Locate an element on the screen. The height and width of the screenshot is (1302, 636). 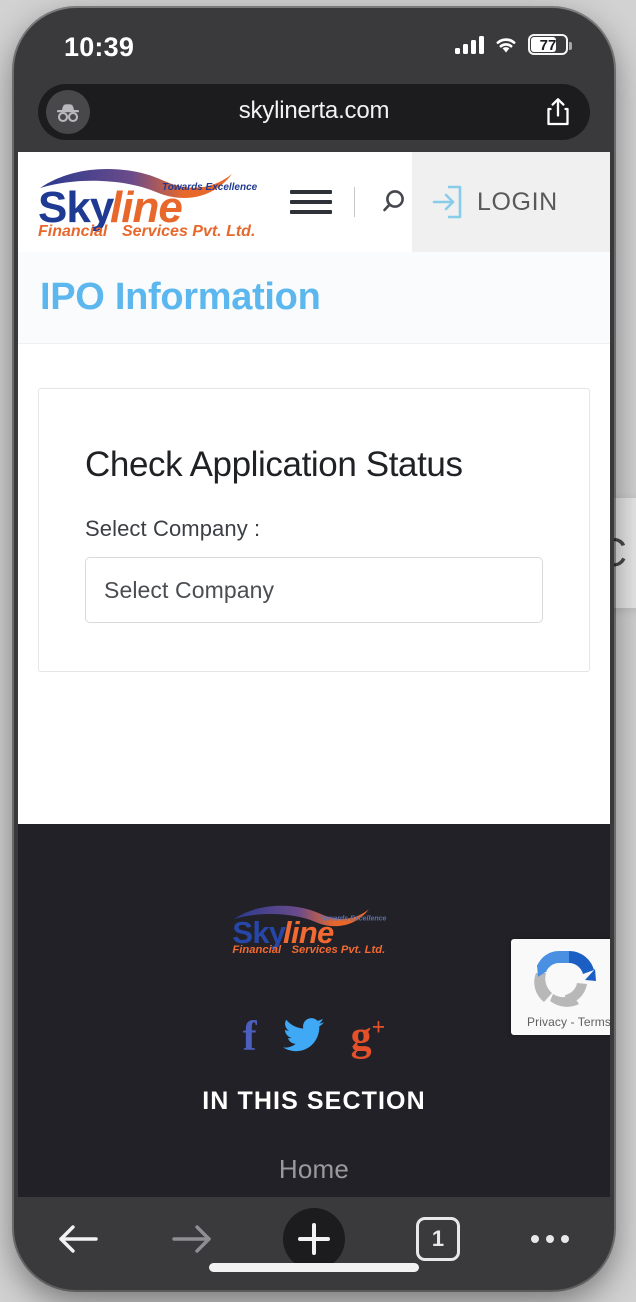
arrow-left-icon is located at coordinates (78, 1239).